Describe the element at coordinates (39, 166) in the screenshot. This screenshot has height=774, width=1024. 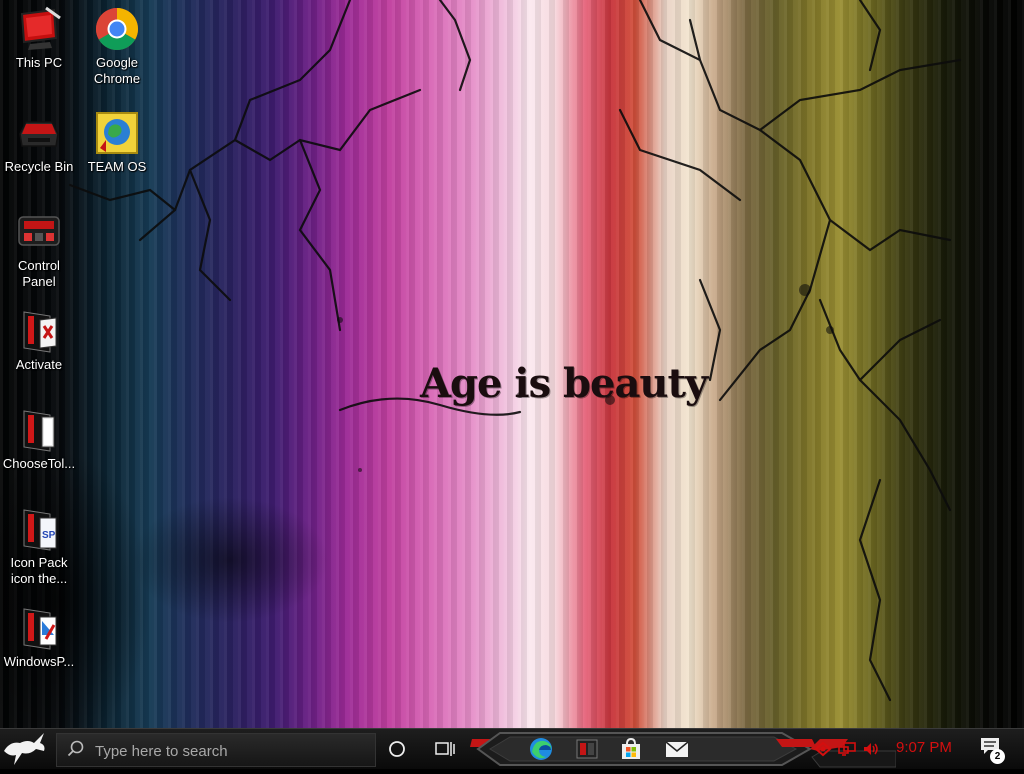
I see `desktop-icon-label: Recycle Bin` at that location.